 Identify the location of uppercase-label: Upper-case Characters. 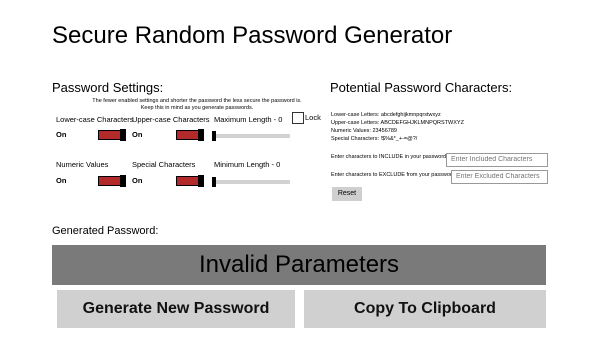
(171, 119).